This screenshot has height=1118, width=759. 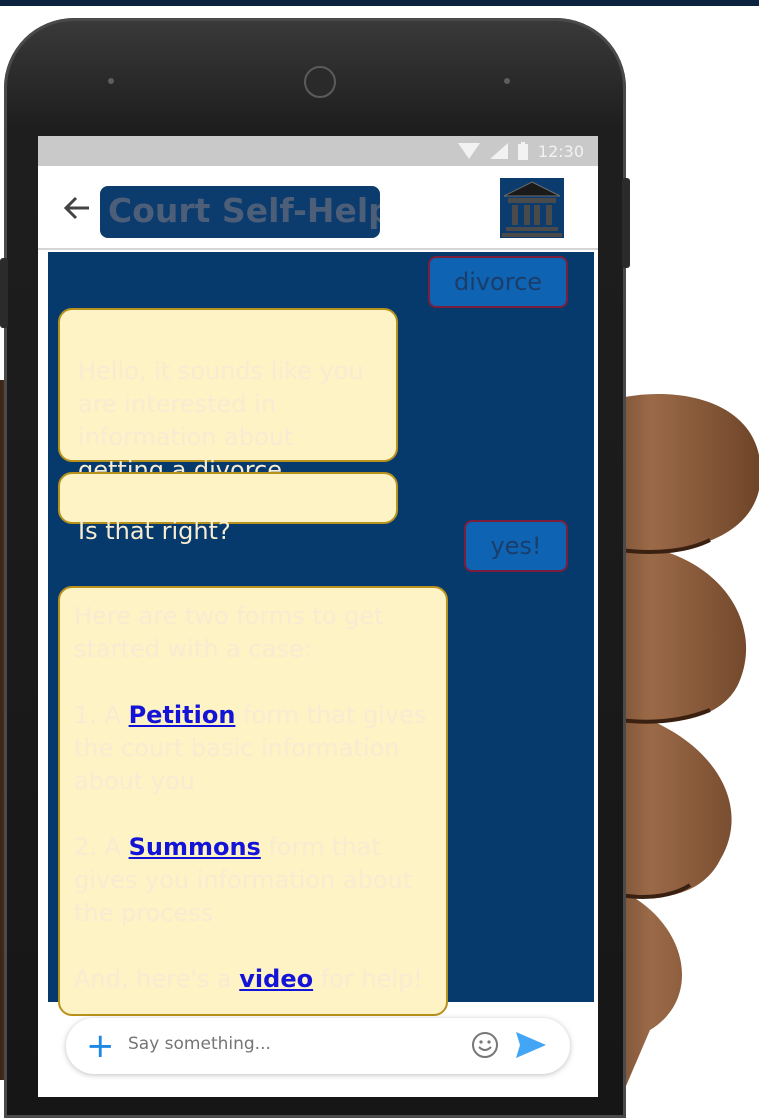 What do you see at coordinates (101, 715) in the screenshot?
I see `item-1-prefix: 1. A` at bounding box center [101, 715].